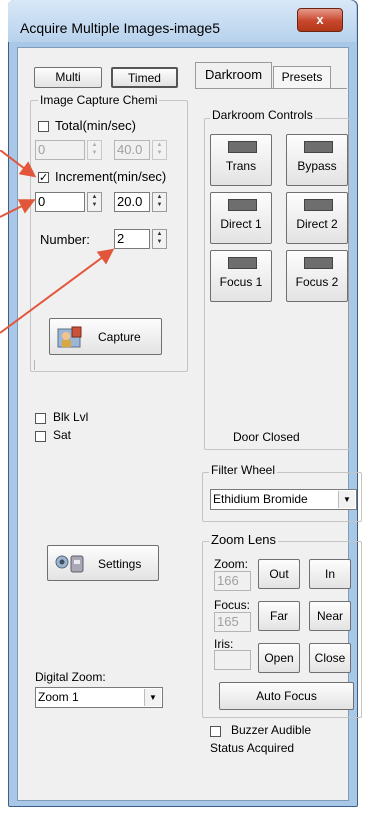 Image resolution: width=369 pixels, height=813 pixels. I want to click on digital-zoom-select: Zoom 1 ▼, so click(99, 697).